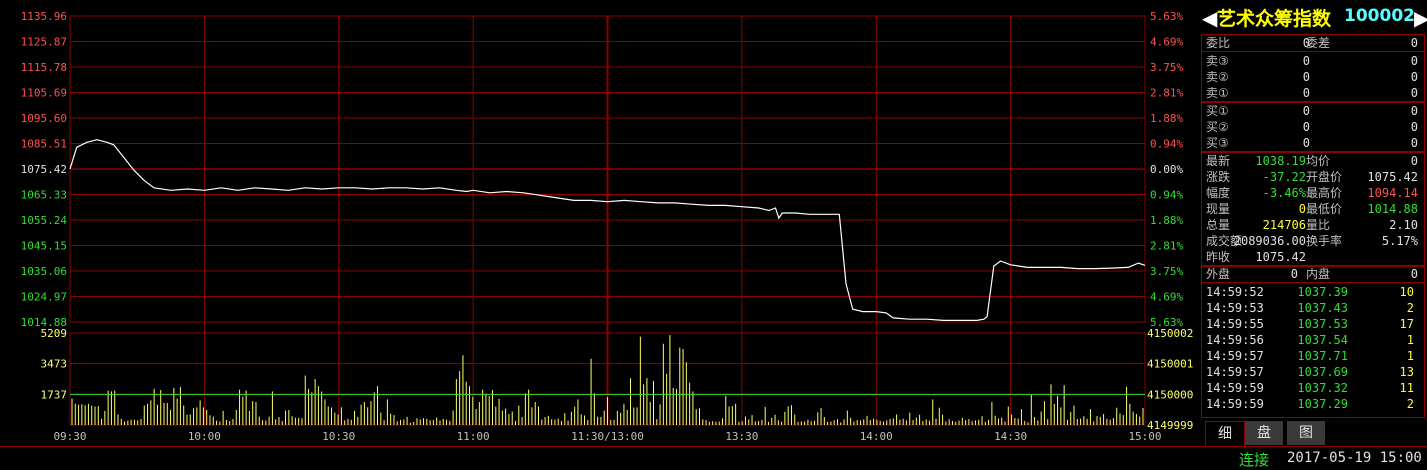 This screenshot has width=1427, height=470. Describe the element at coordinates (1218, 257) in the screenshot. I see `prevclose-label: 昨收` at that location.